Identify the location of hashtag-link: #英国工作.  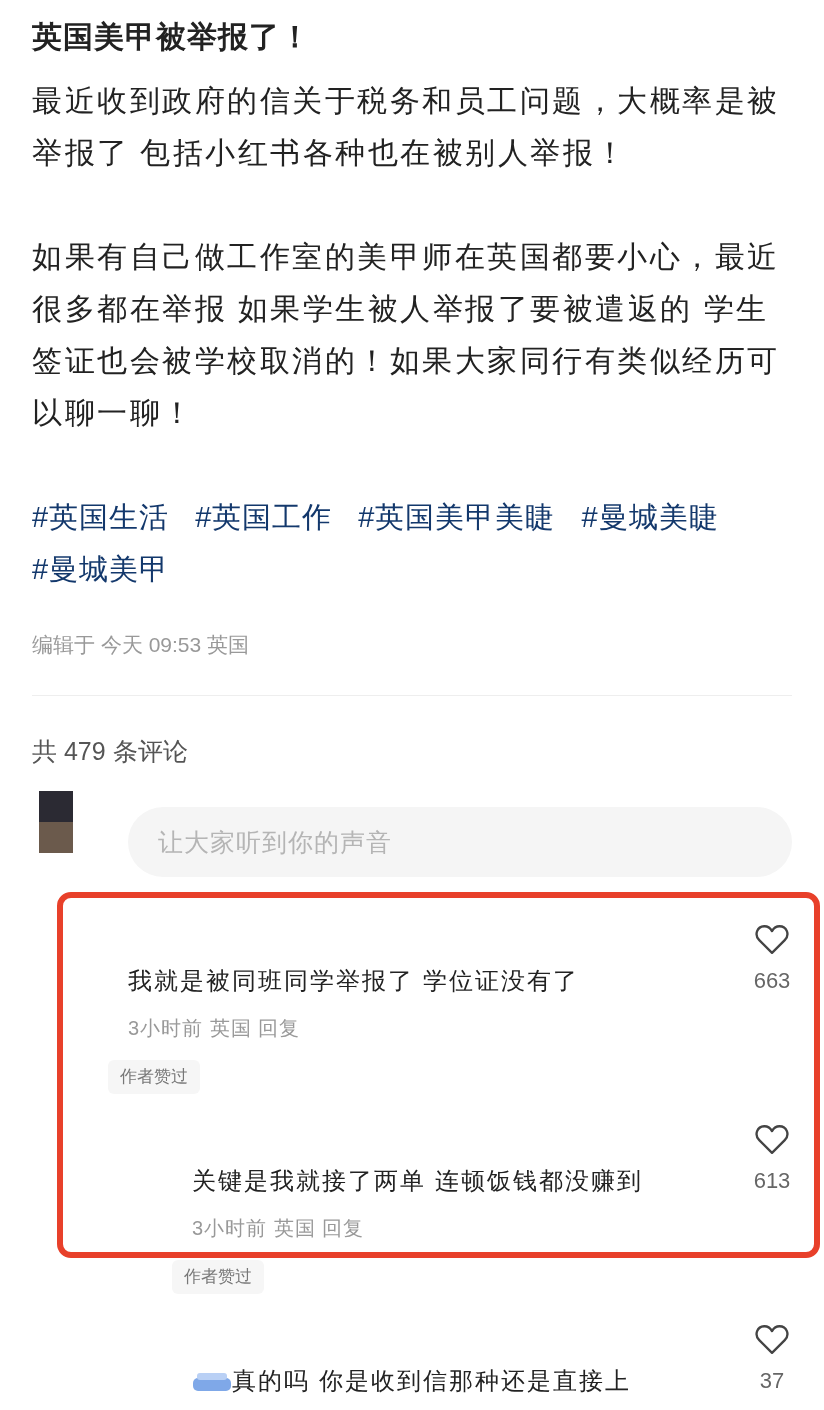
(264, 517).